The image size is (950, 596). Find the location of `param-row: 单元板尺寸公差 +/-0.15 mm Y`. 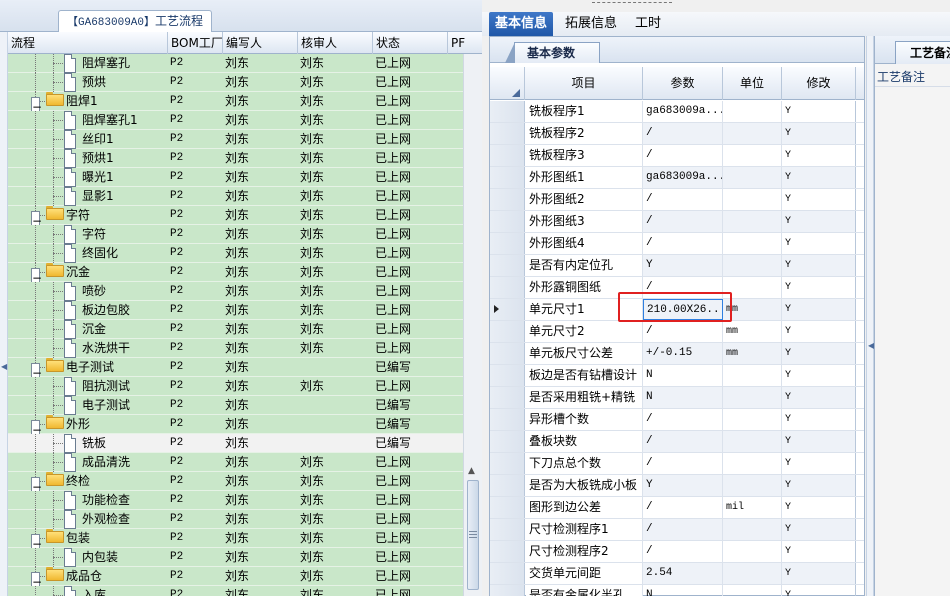

param-row: 单元板尺寸公差 +/-0.15 mm Y is located at coordinates (677, 354).